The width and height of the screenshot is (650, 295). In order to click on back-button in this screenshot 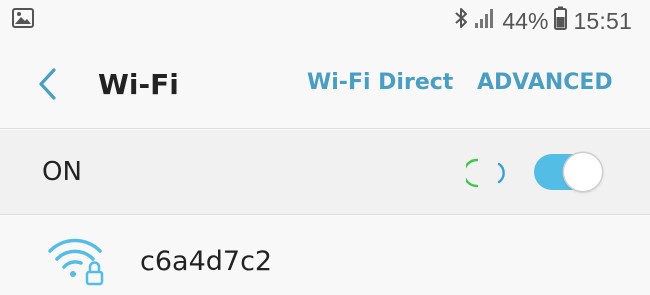, I will do `click(47, 84)`.